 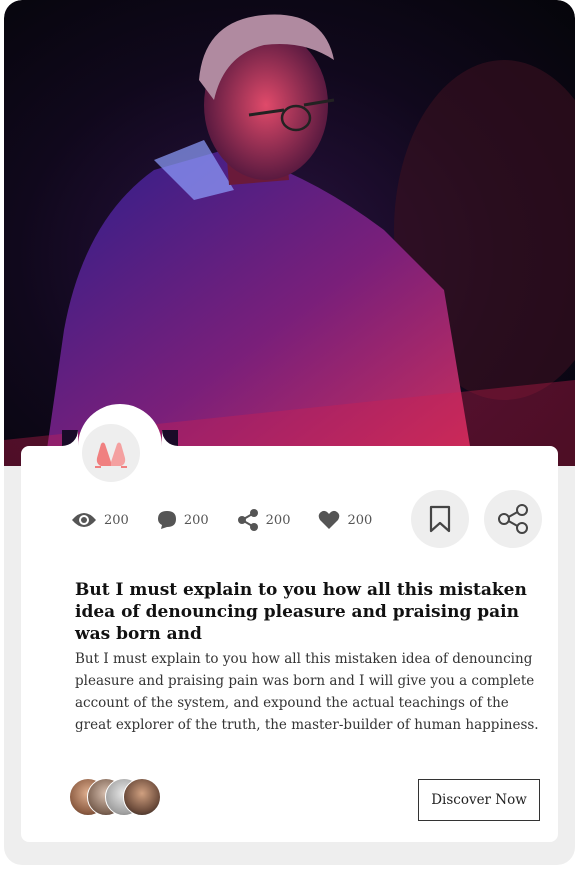 I want to click on prayer-hands-icon, so click(x=111, y=453).